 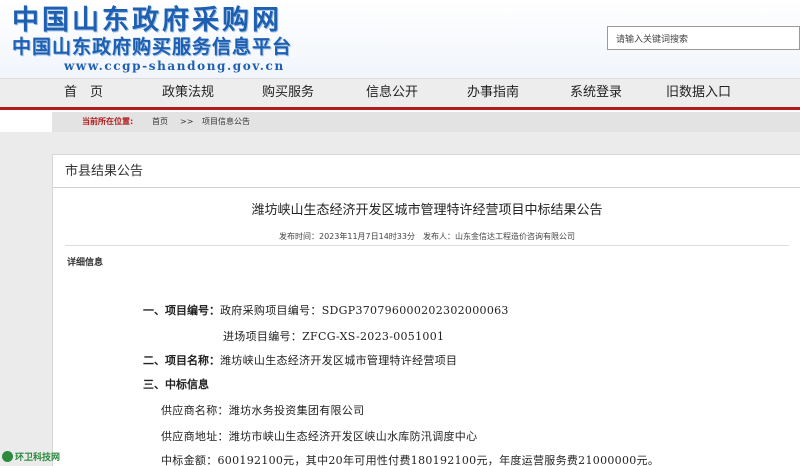 I want to click on winner-info-row: 三、中标信息, so click(x=176, y=385).